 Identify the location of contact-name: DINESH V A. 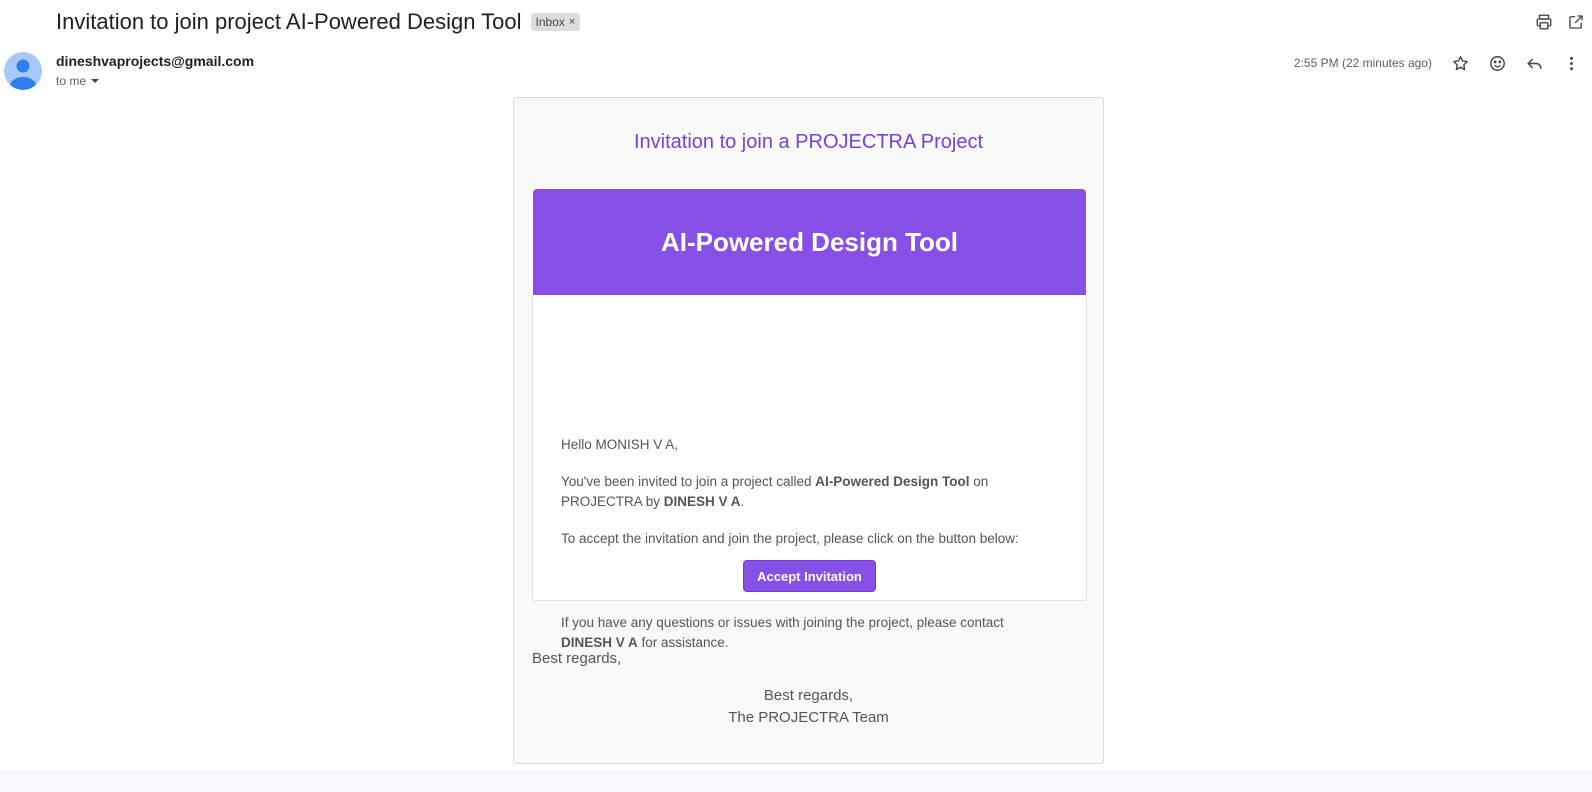
(599, 642).